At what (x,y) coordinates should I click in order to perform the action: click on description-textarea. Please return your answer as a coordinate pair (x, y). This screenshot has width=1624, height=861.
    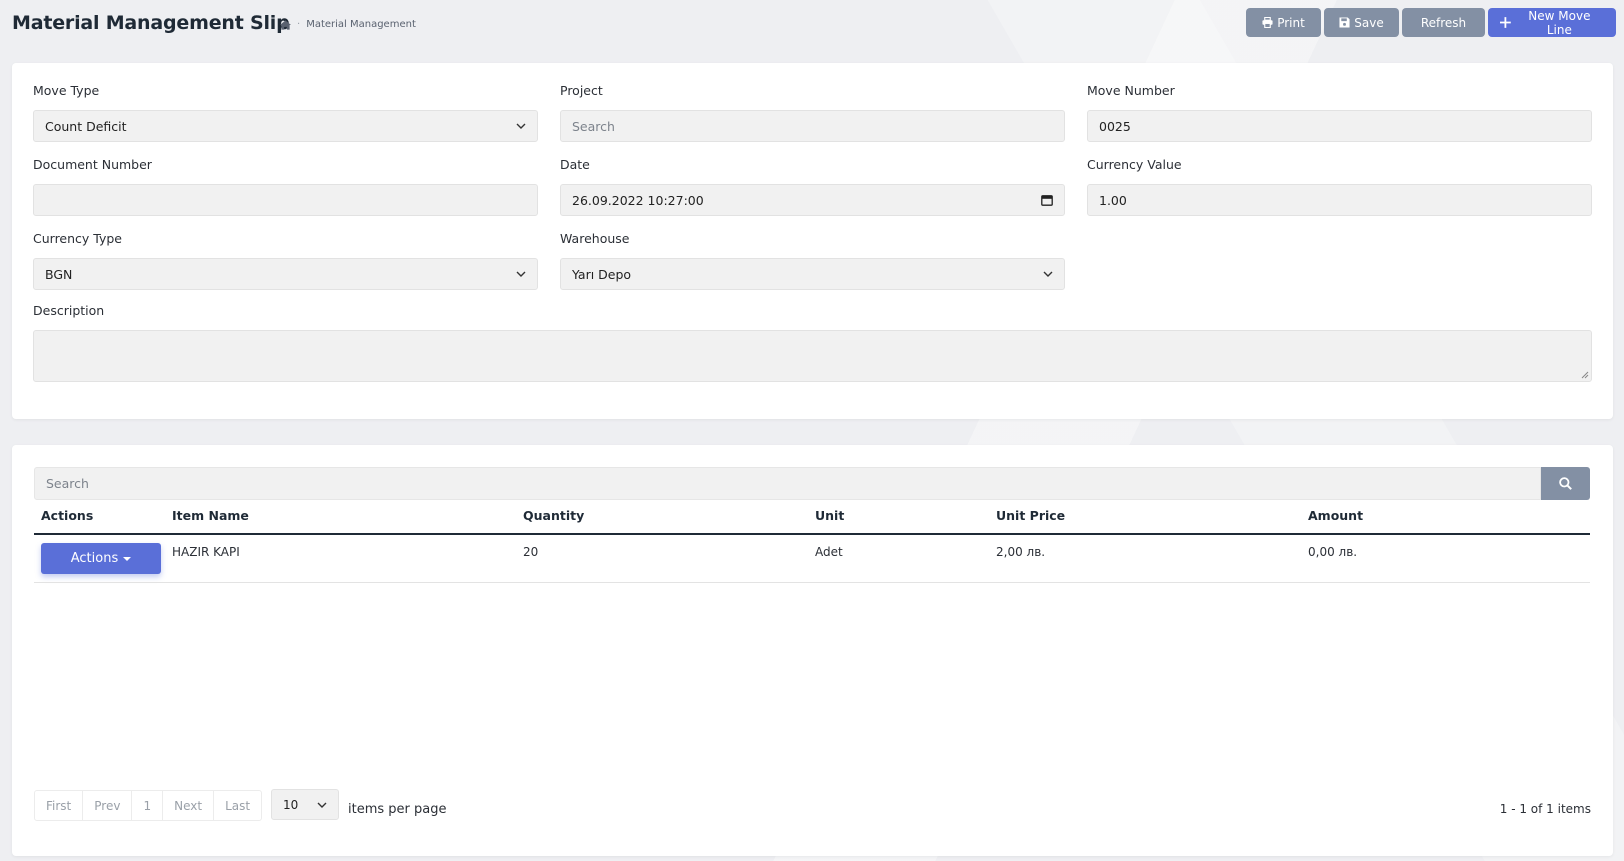
    Looking at the image, I should click on (812, 356).